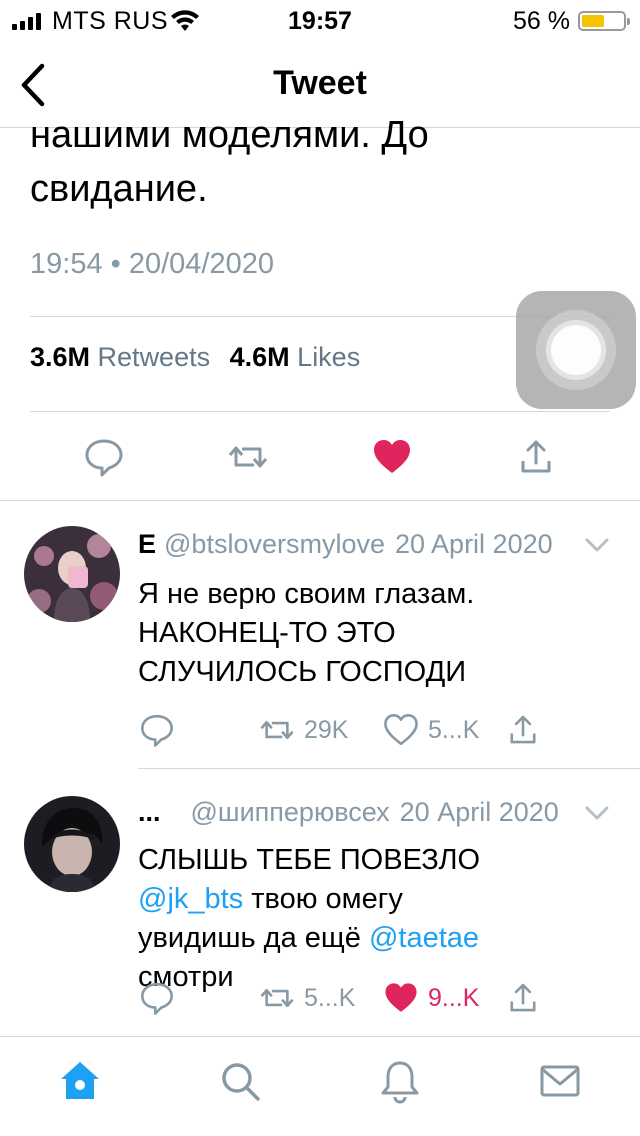 The image size is (640, 1136). I want to click on reply-text-line: увидишь да ещё @taetae, so click(373, 938).